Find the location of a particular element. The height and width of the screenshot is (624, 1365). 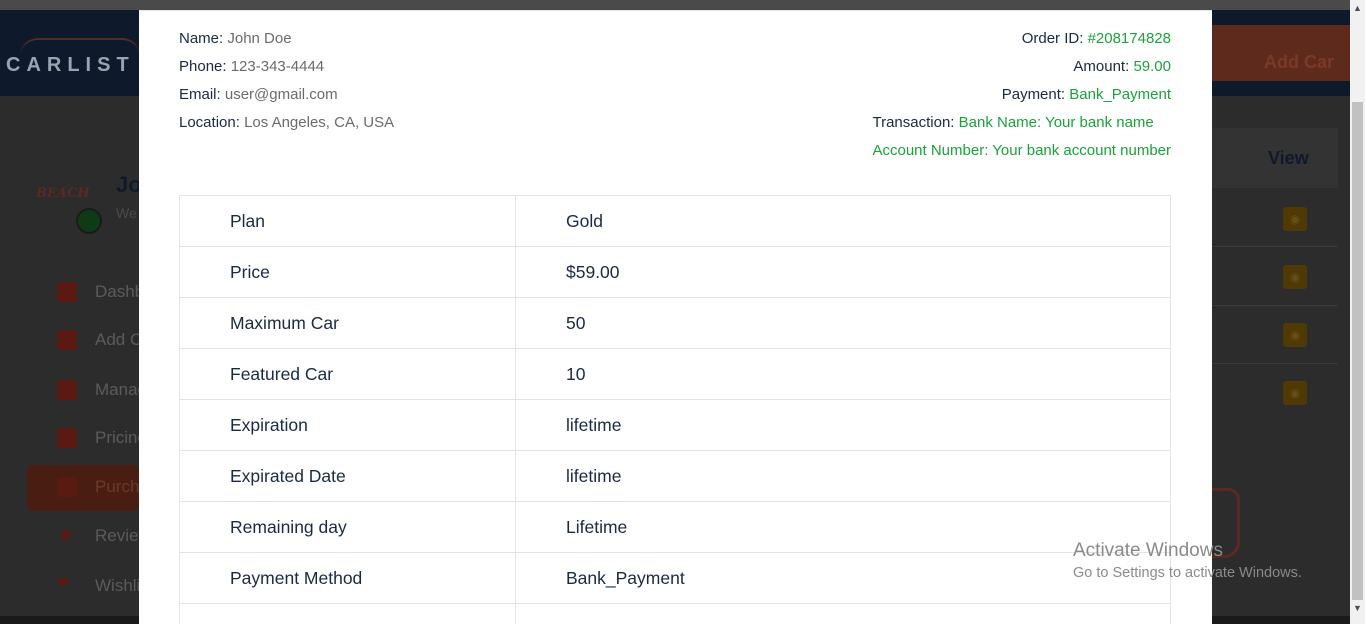

site-logo: CARLIST is located at coordinates (70, 65).